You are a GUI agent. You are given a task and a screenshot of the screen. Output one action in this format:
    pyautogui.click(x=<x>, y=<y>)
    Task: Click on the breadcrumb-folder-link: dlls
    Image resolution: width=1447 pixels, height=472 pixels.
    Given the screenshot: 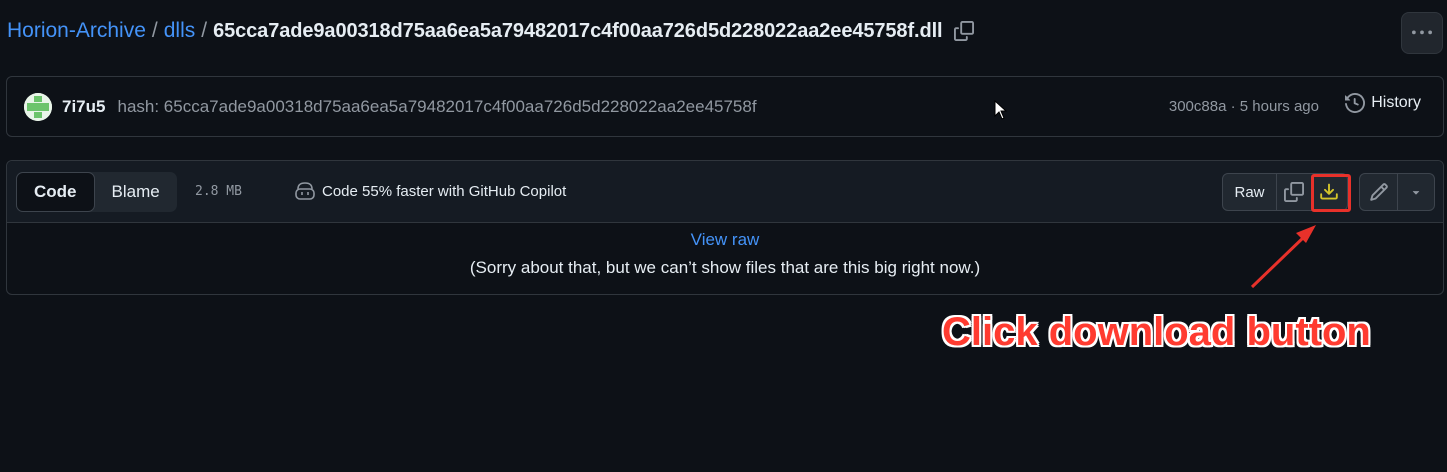 What is the action you would take?
    pyautogui.click(x=180, y=31)
    